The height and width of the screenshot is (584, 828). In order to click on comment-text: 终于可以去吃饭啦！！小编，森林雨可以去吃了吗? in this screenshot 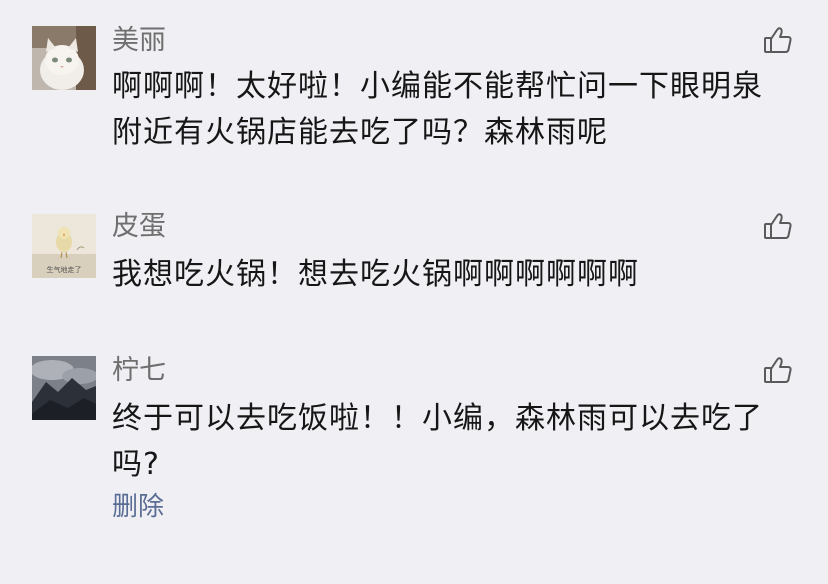, I will do `click(437, 441)`.